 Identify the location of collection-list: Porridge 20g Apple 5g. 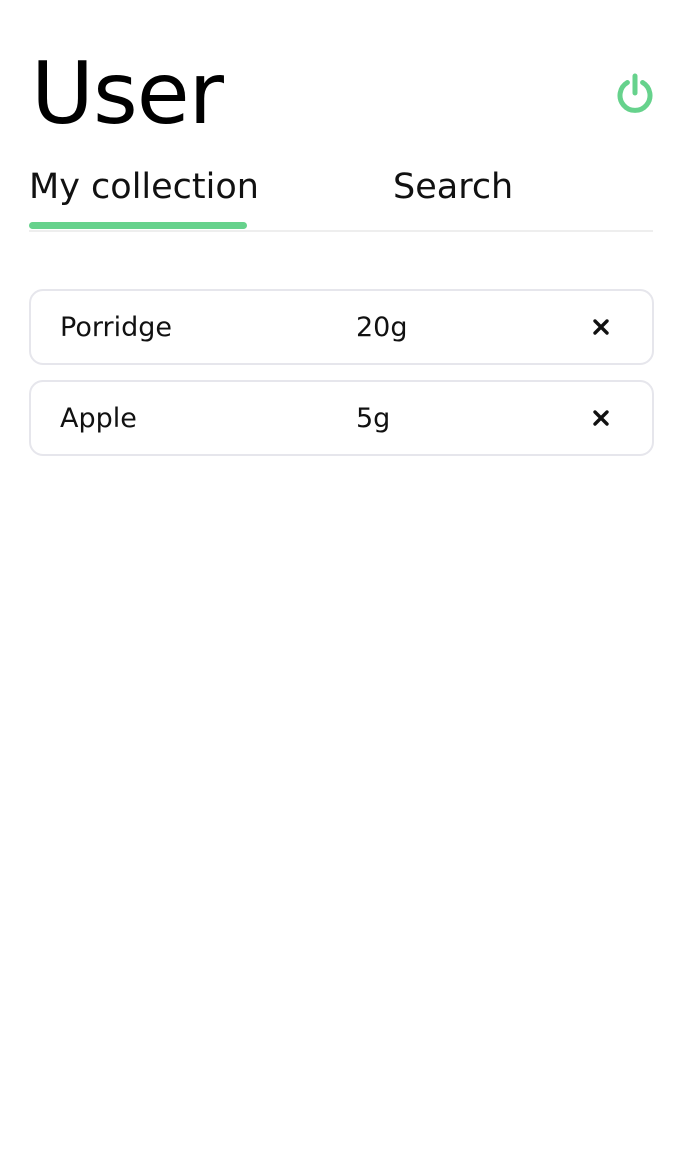
(341, 380).